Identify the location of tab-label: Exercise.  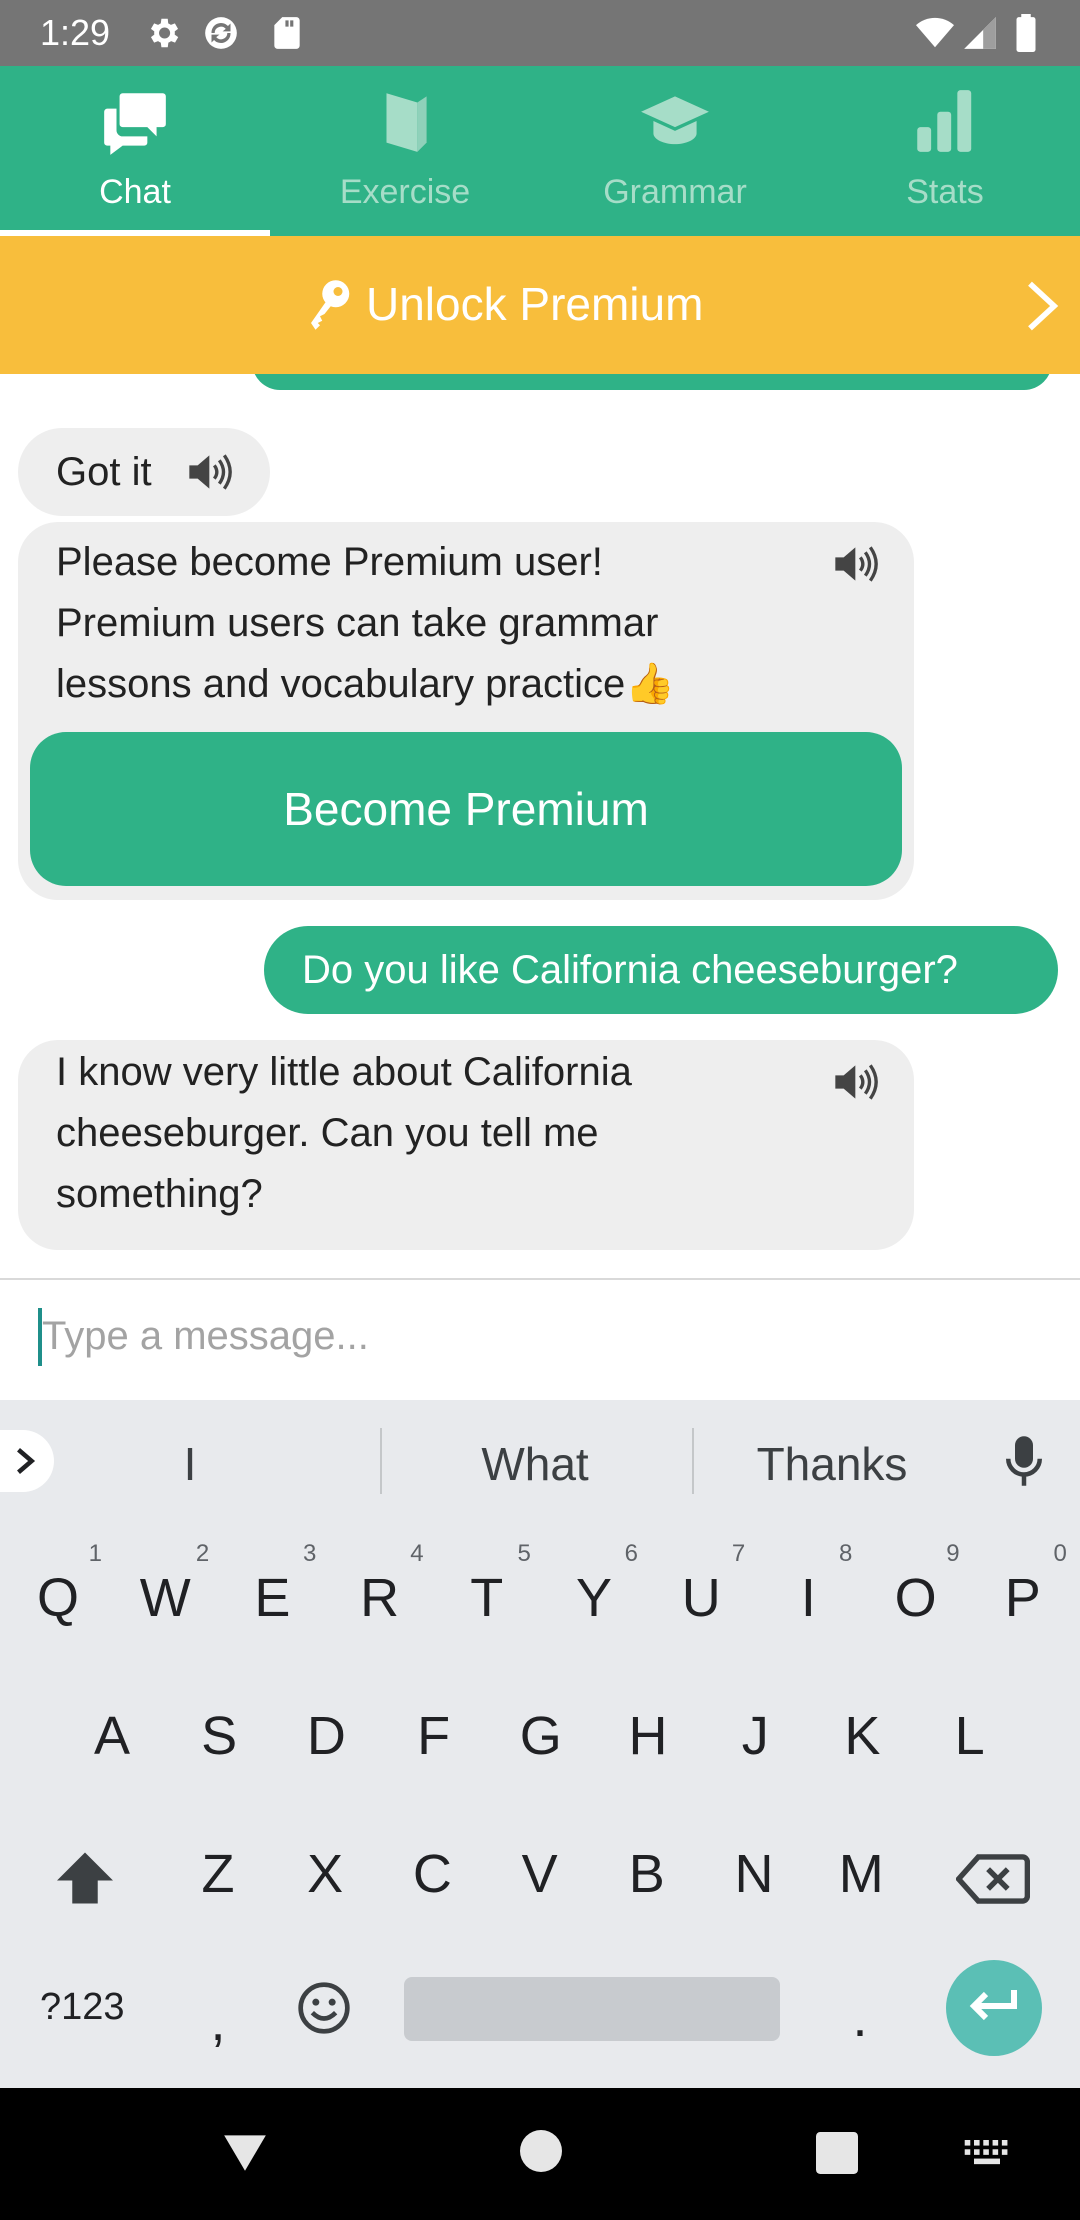
(405, 192).